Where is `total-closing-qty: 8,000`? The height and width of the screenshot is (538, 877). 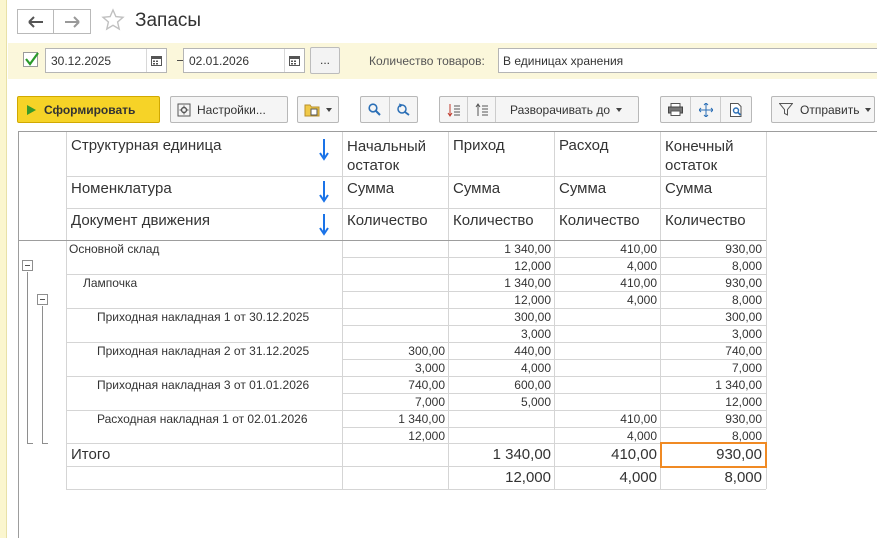
total-closing-qty: 8,000 is located at coordinates (713, 477).